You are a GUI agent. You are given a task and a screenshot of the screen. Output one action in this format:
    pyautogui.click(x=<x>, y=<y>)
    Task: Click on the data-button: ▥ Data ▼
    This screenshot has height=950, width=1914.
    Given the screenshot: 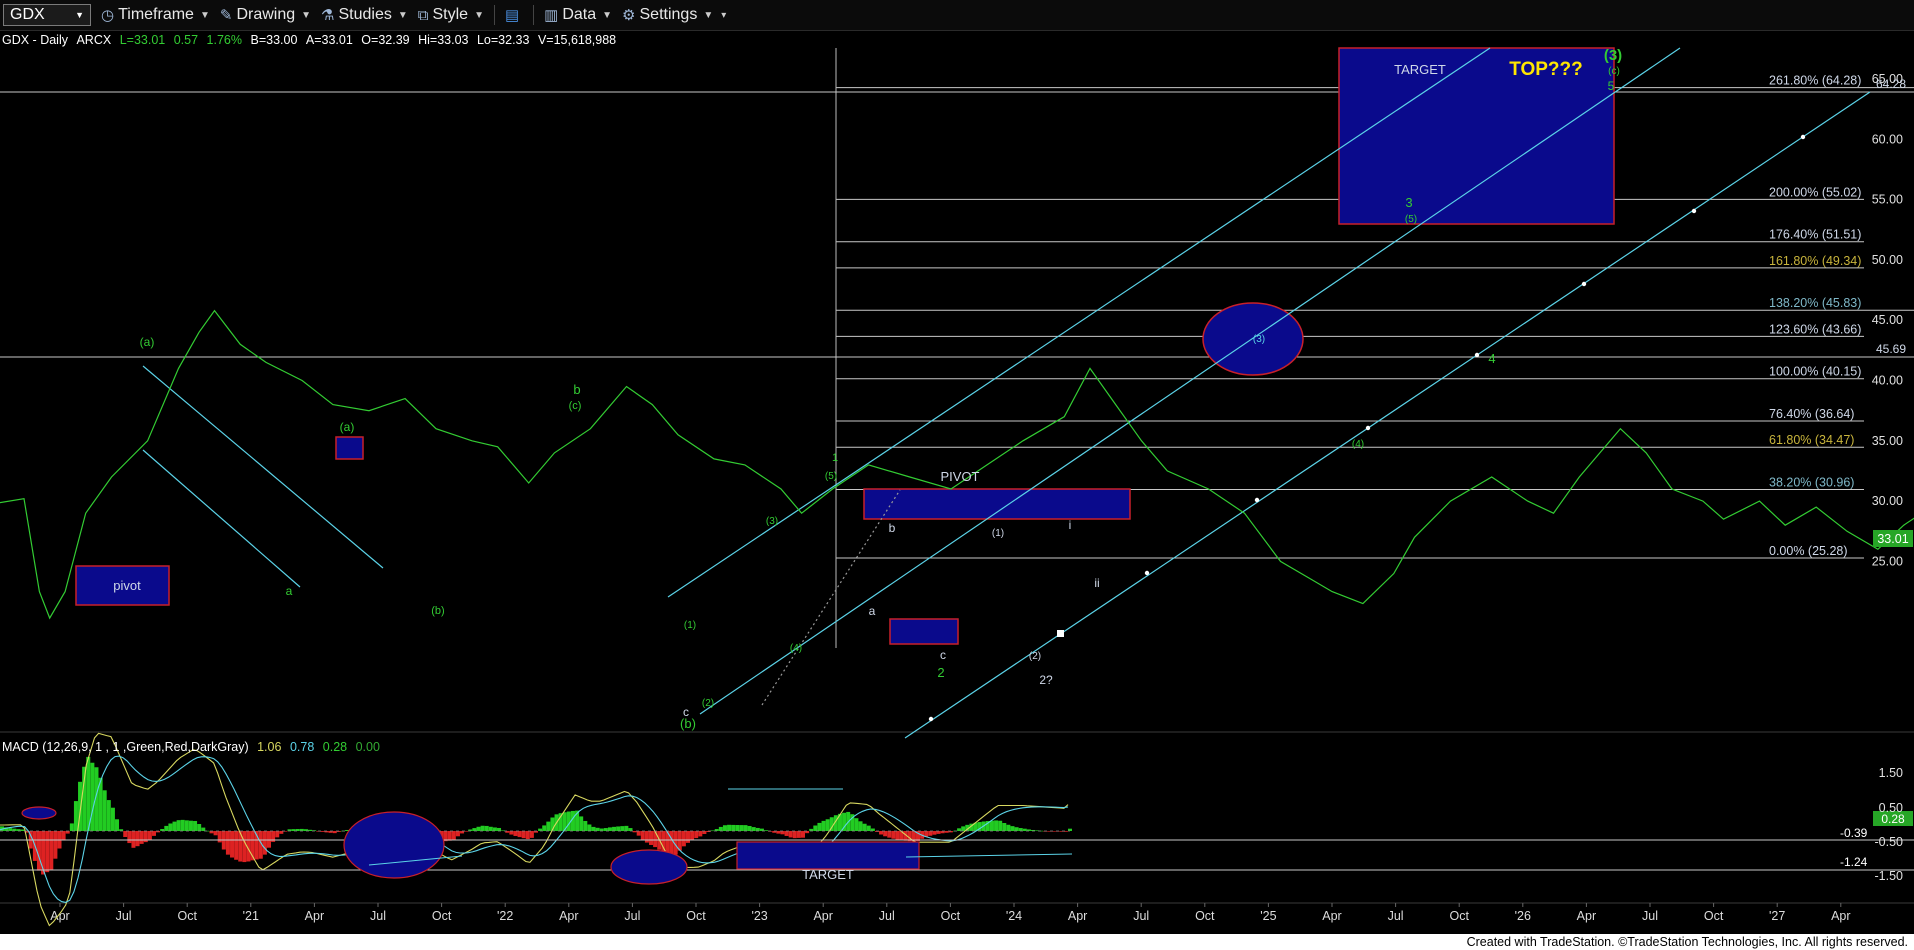 What is the action you would take?
    pyautogui.click(x=578, y=15)
    